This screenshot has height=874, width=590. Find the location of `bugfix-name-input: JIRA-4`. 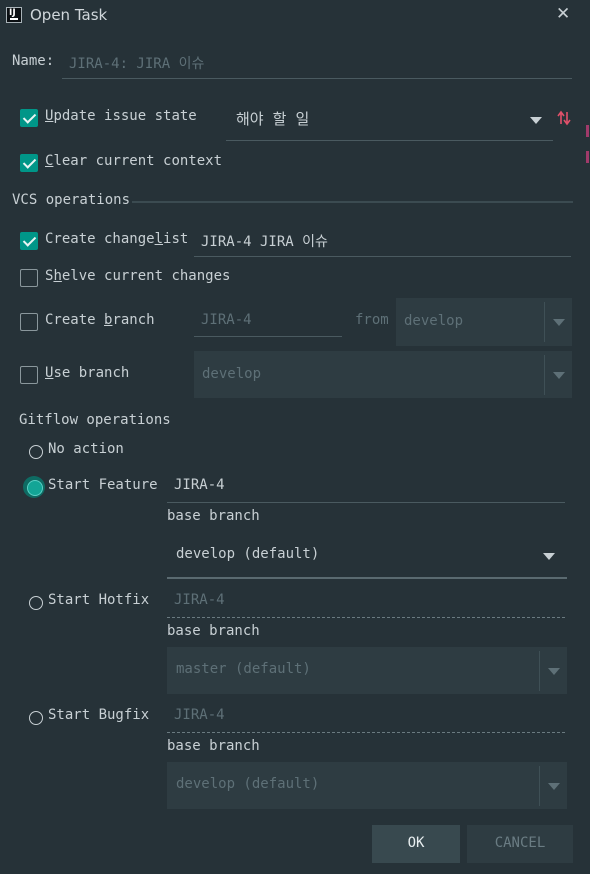

bugfix-name-input: JIRA-4 is located at coordinates (366, 717).